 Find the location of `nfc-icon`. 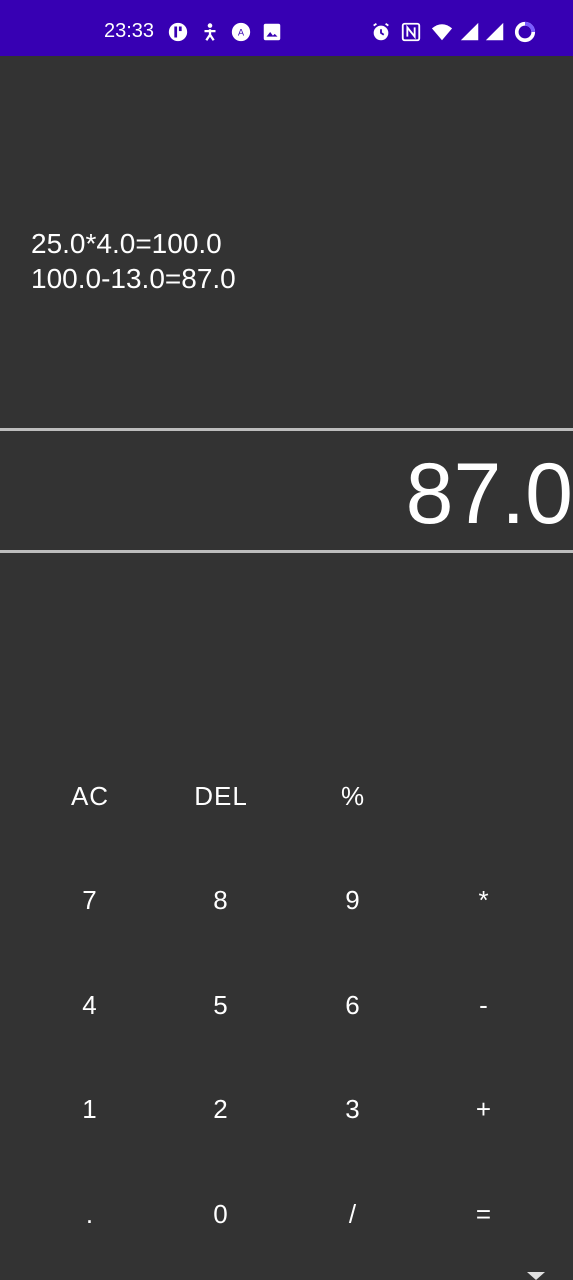

nfc-icon is located at coordinates (411, 32).